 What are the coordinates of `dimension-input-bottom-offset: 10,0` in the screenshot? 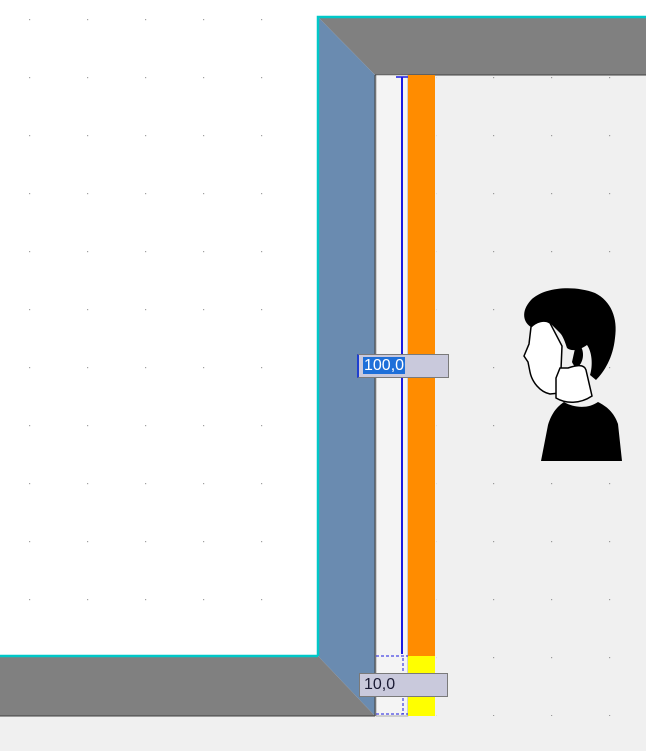 It's located at (403, 685).